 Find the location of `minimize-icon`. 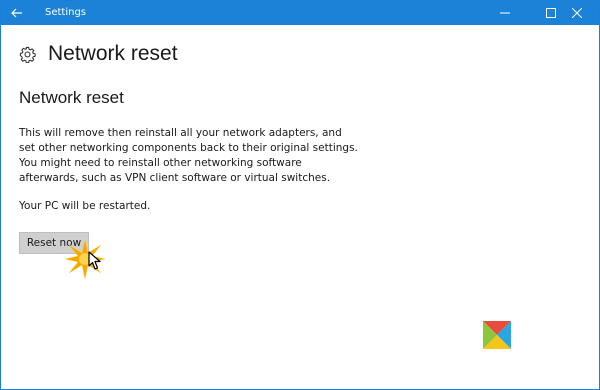

minimize-icon is located at coordinates (505, 13).